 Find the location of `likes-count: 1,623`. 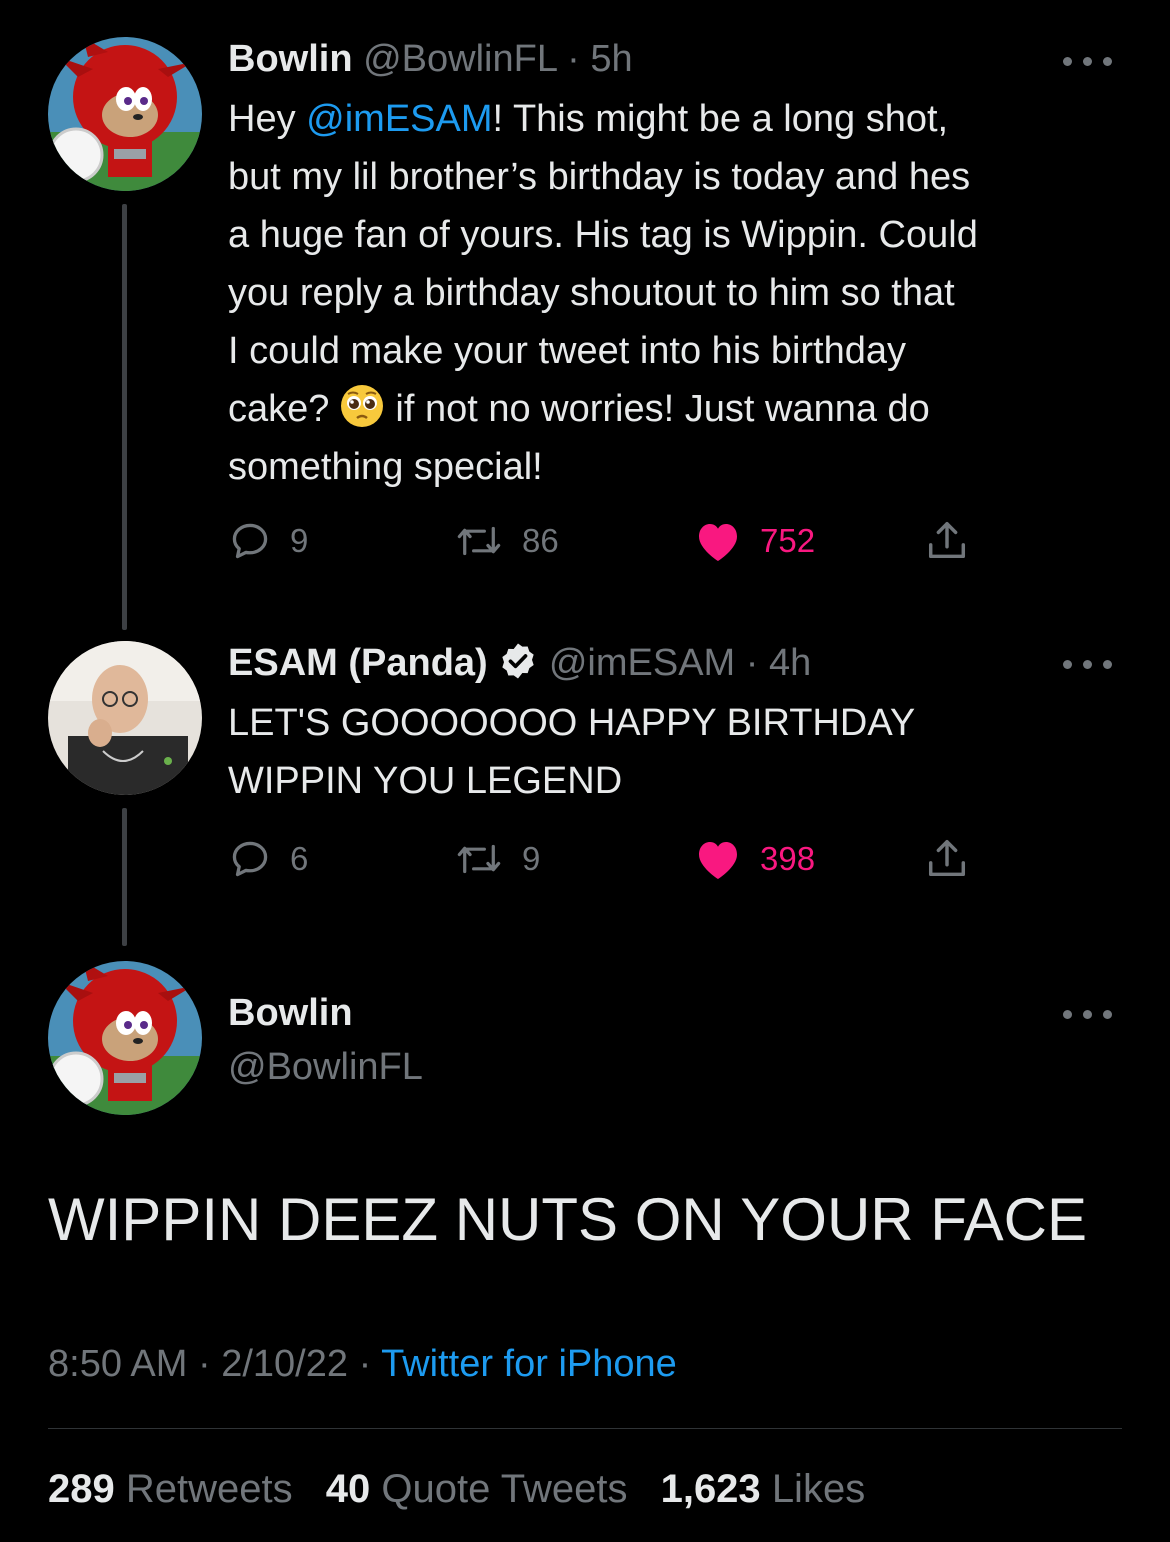

likes-count: 1,623 is located at coordinates (710, 1489).